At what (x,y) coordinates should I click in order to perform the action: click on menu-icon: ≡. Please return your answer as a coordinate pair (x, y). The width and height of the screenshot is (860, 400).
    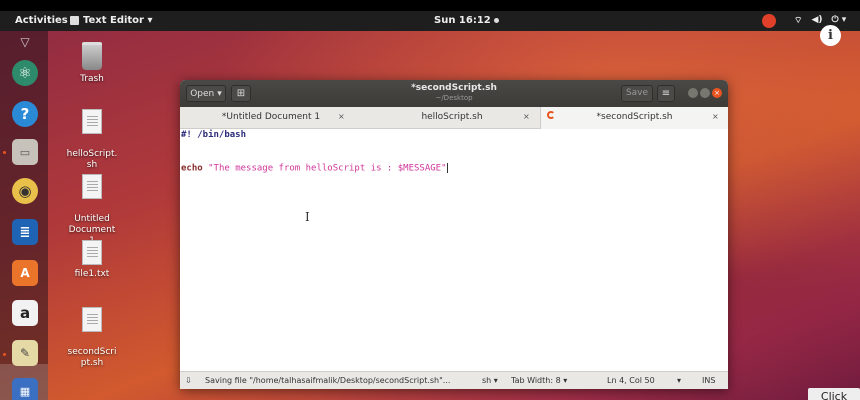
    Looking at the image, I should click on (666, 93).